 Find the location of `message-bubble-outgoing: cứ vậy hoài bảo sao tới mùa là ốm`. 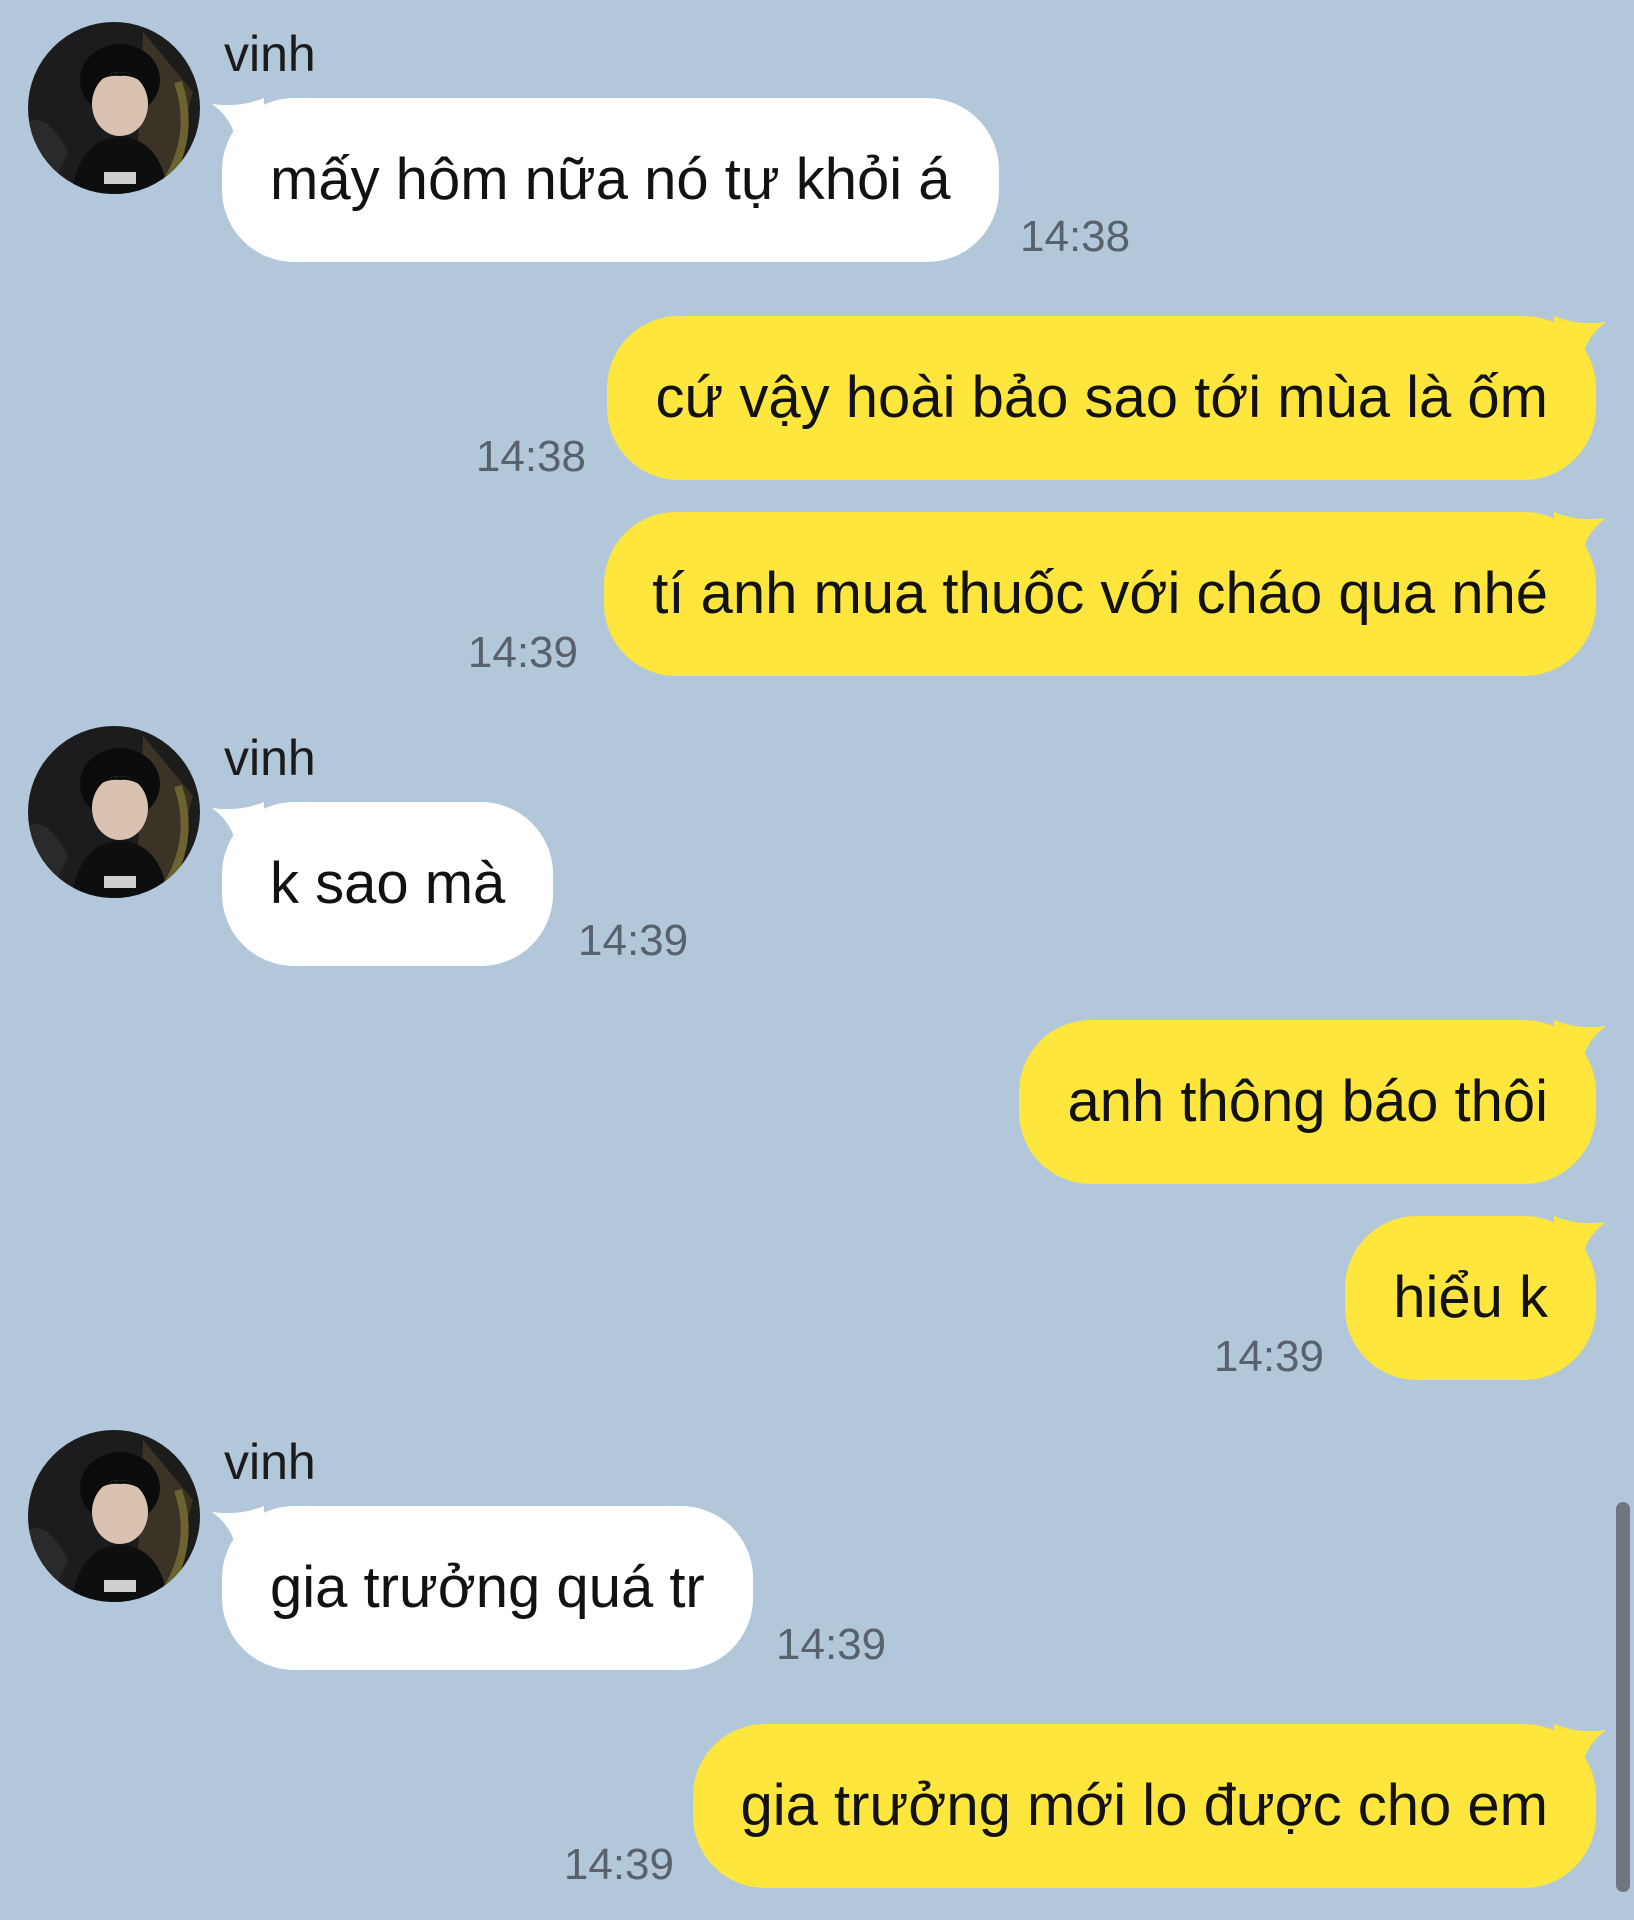

message-bubble-outgoing: cứ vậy hoài bảo sao tới mùa là ốm is located at coordinates (1106, 398).